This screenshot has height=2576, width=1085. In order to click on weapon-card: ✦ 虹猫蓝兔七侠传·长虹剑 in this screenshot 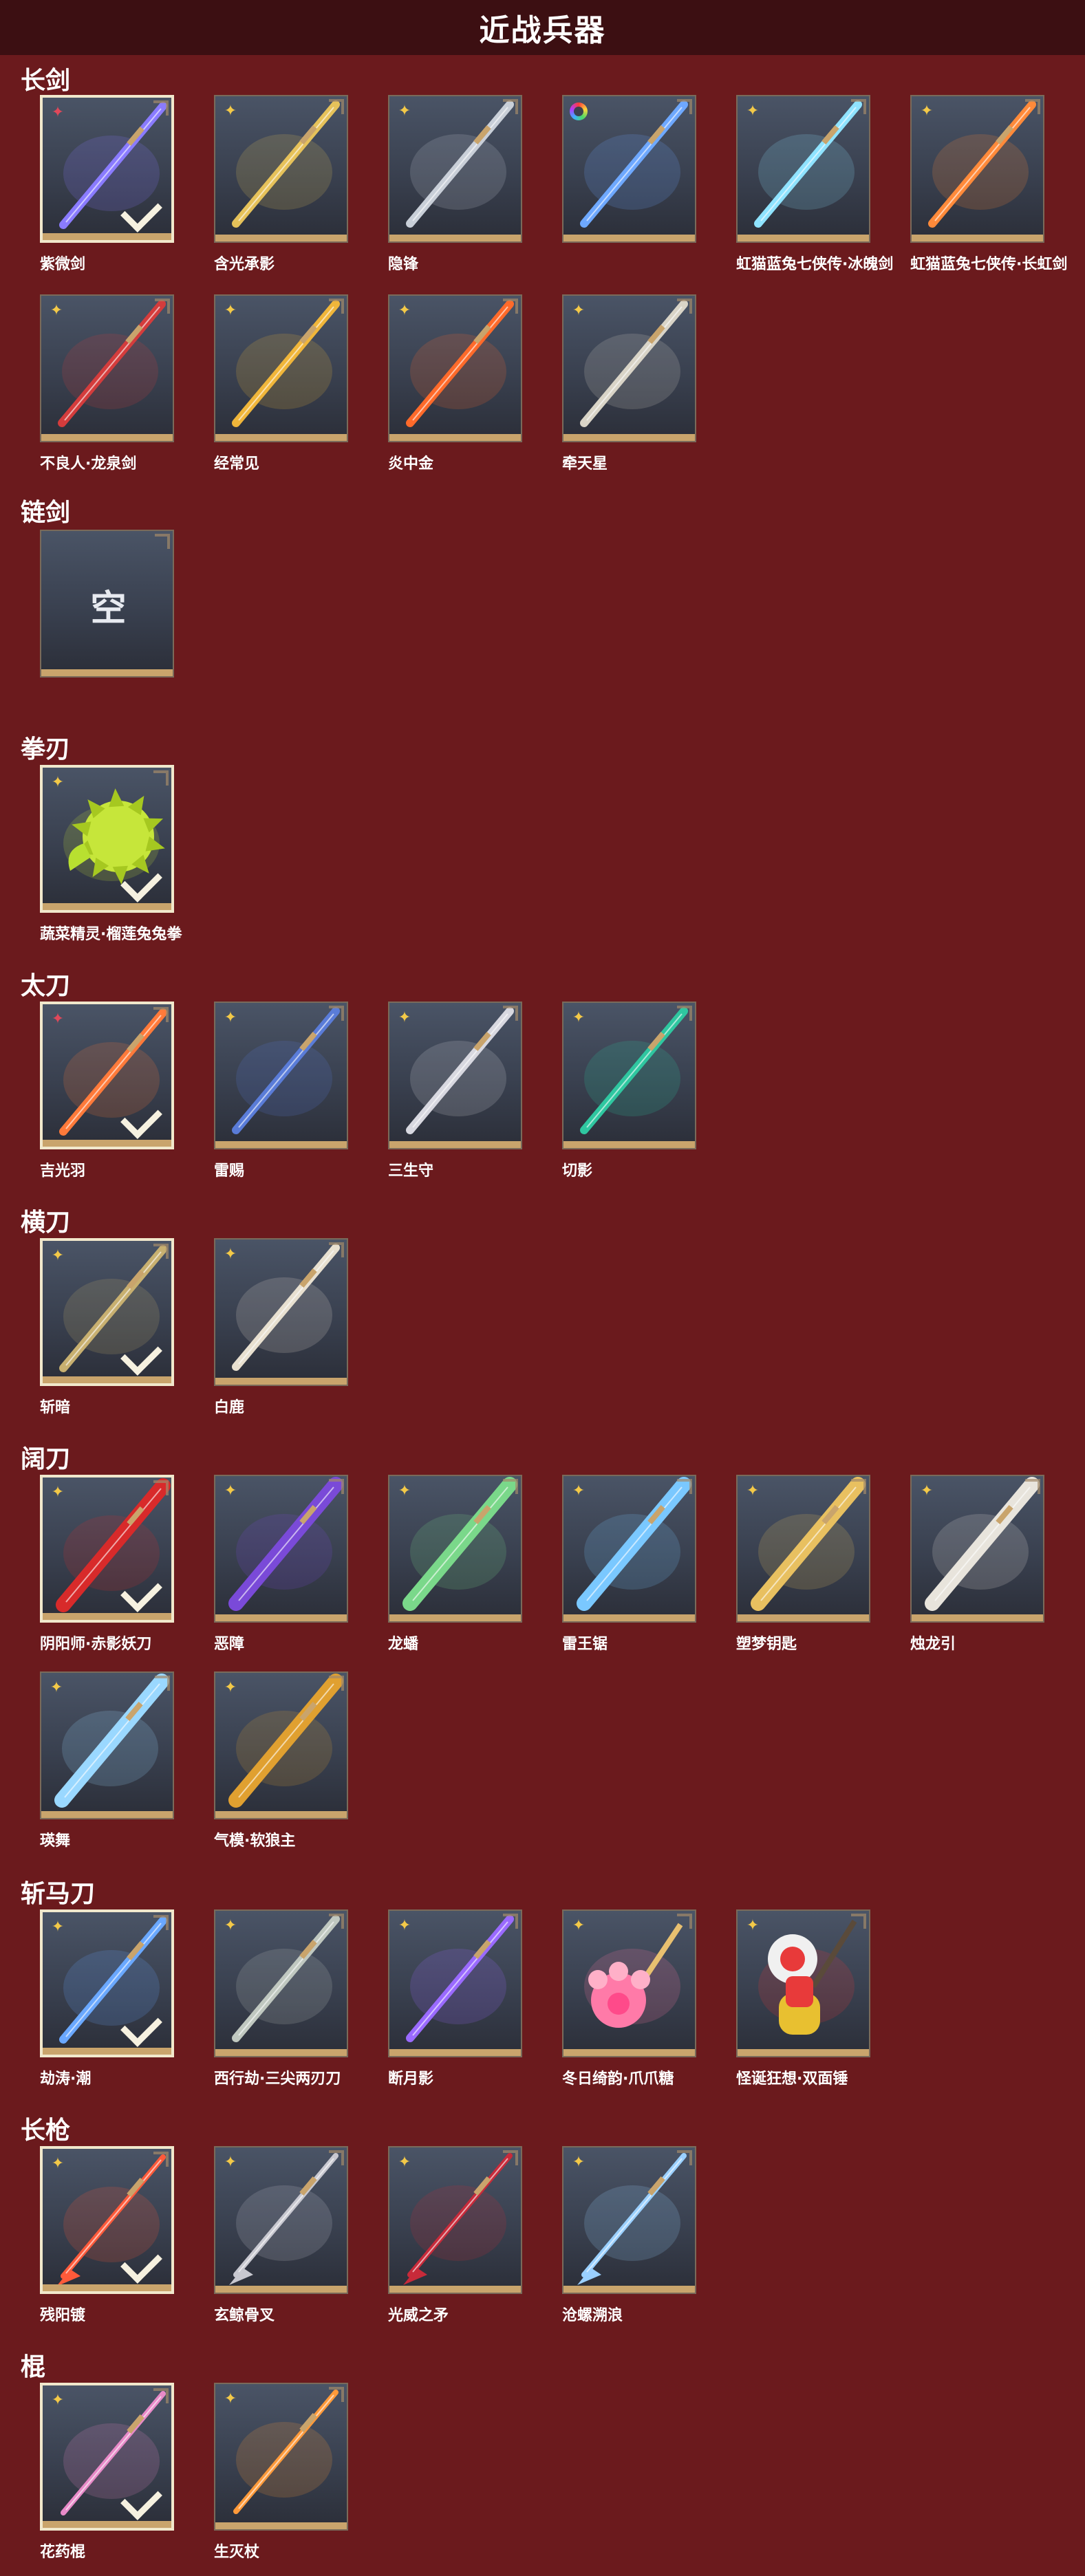, I will do `click(988, 184)`.